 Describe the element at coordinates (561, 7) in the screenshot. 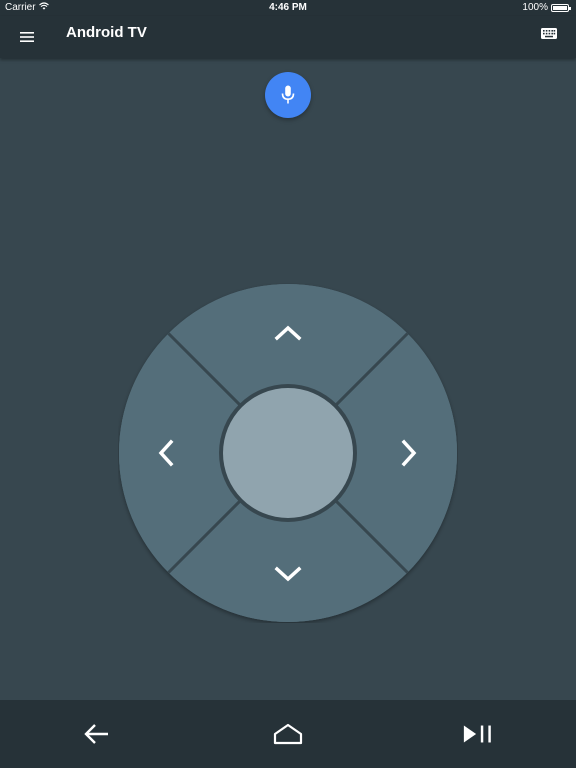

I see `battery-icon` at that location.